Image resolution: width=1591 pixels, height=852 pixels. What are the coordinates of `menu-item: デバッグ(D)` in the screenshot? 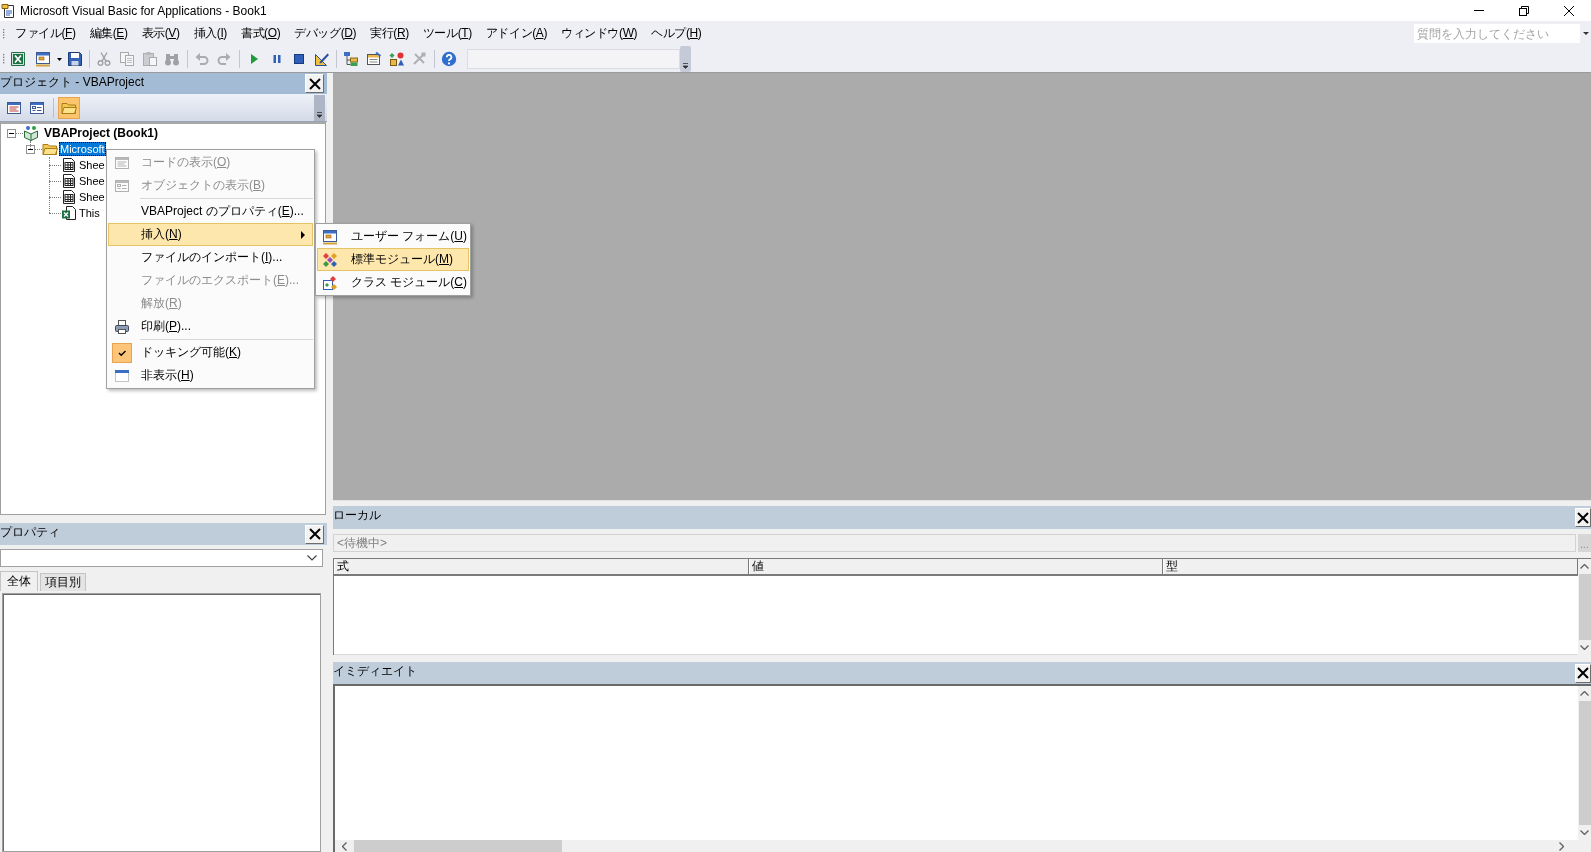 It's located at (325, 33).